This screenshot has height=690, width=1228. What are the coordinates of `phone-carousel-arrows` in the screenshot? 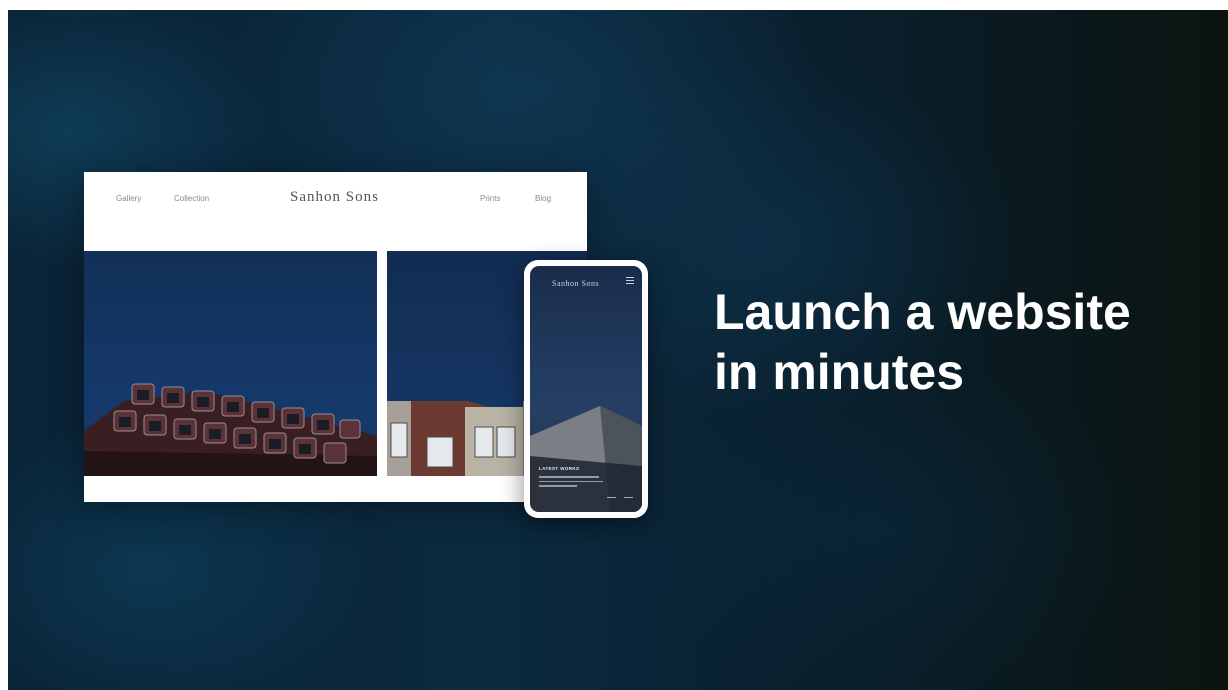 It's located at (620, 498).